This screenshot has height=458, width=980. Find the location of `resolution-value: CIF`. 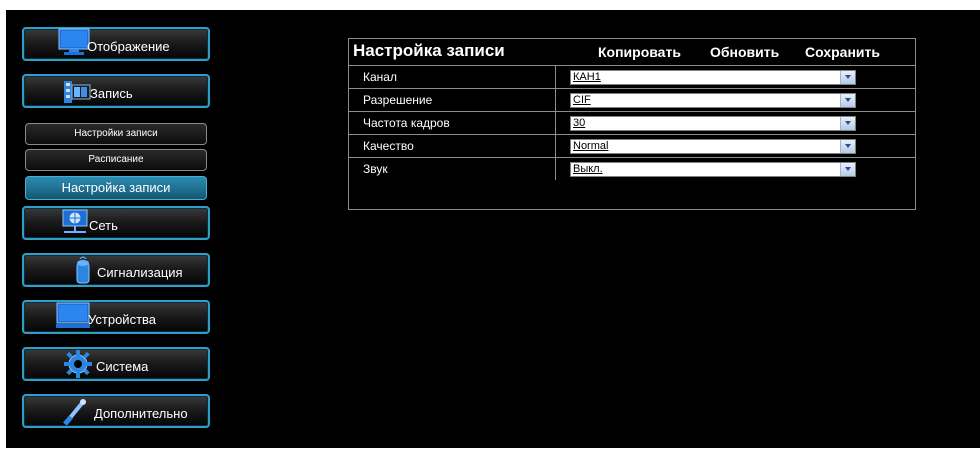

resolution-value: CIF is located at coordinates (582, 100).